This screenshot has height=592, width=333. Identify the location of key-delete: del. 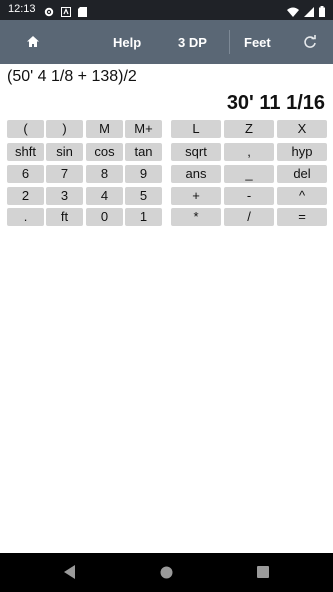
(302, 174).